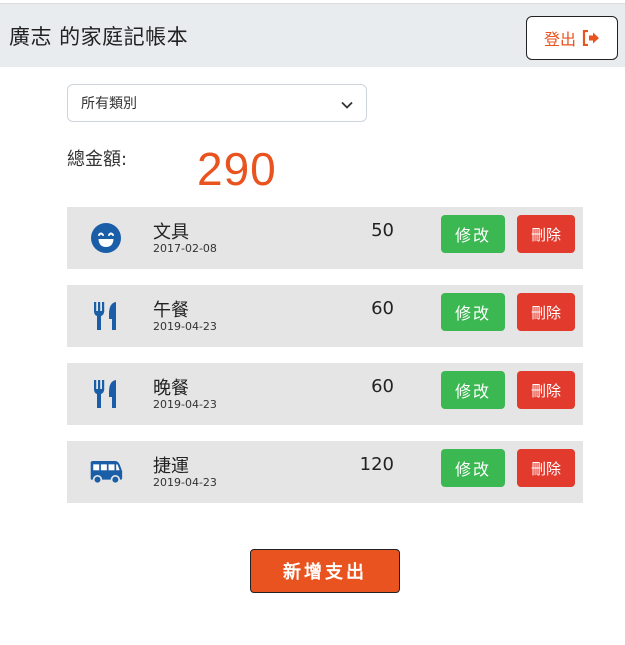  Describe the element at coordinates (325, 571) in the screenshot. I see `add-expense-button: 新增支出` at that location.